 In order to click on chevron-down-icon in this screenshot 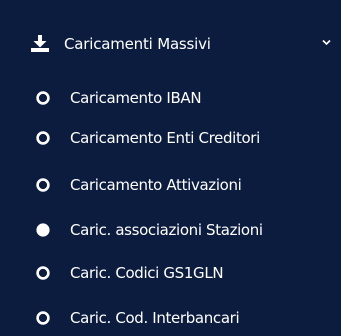, I will do `click(326, 42)`.